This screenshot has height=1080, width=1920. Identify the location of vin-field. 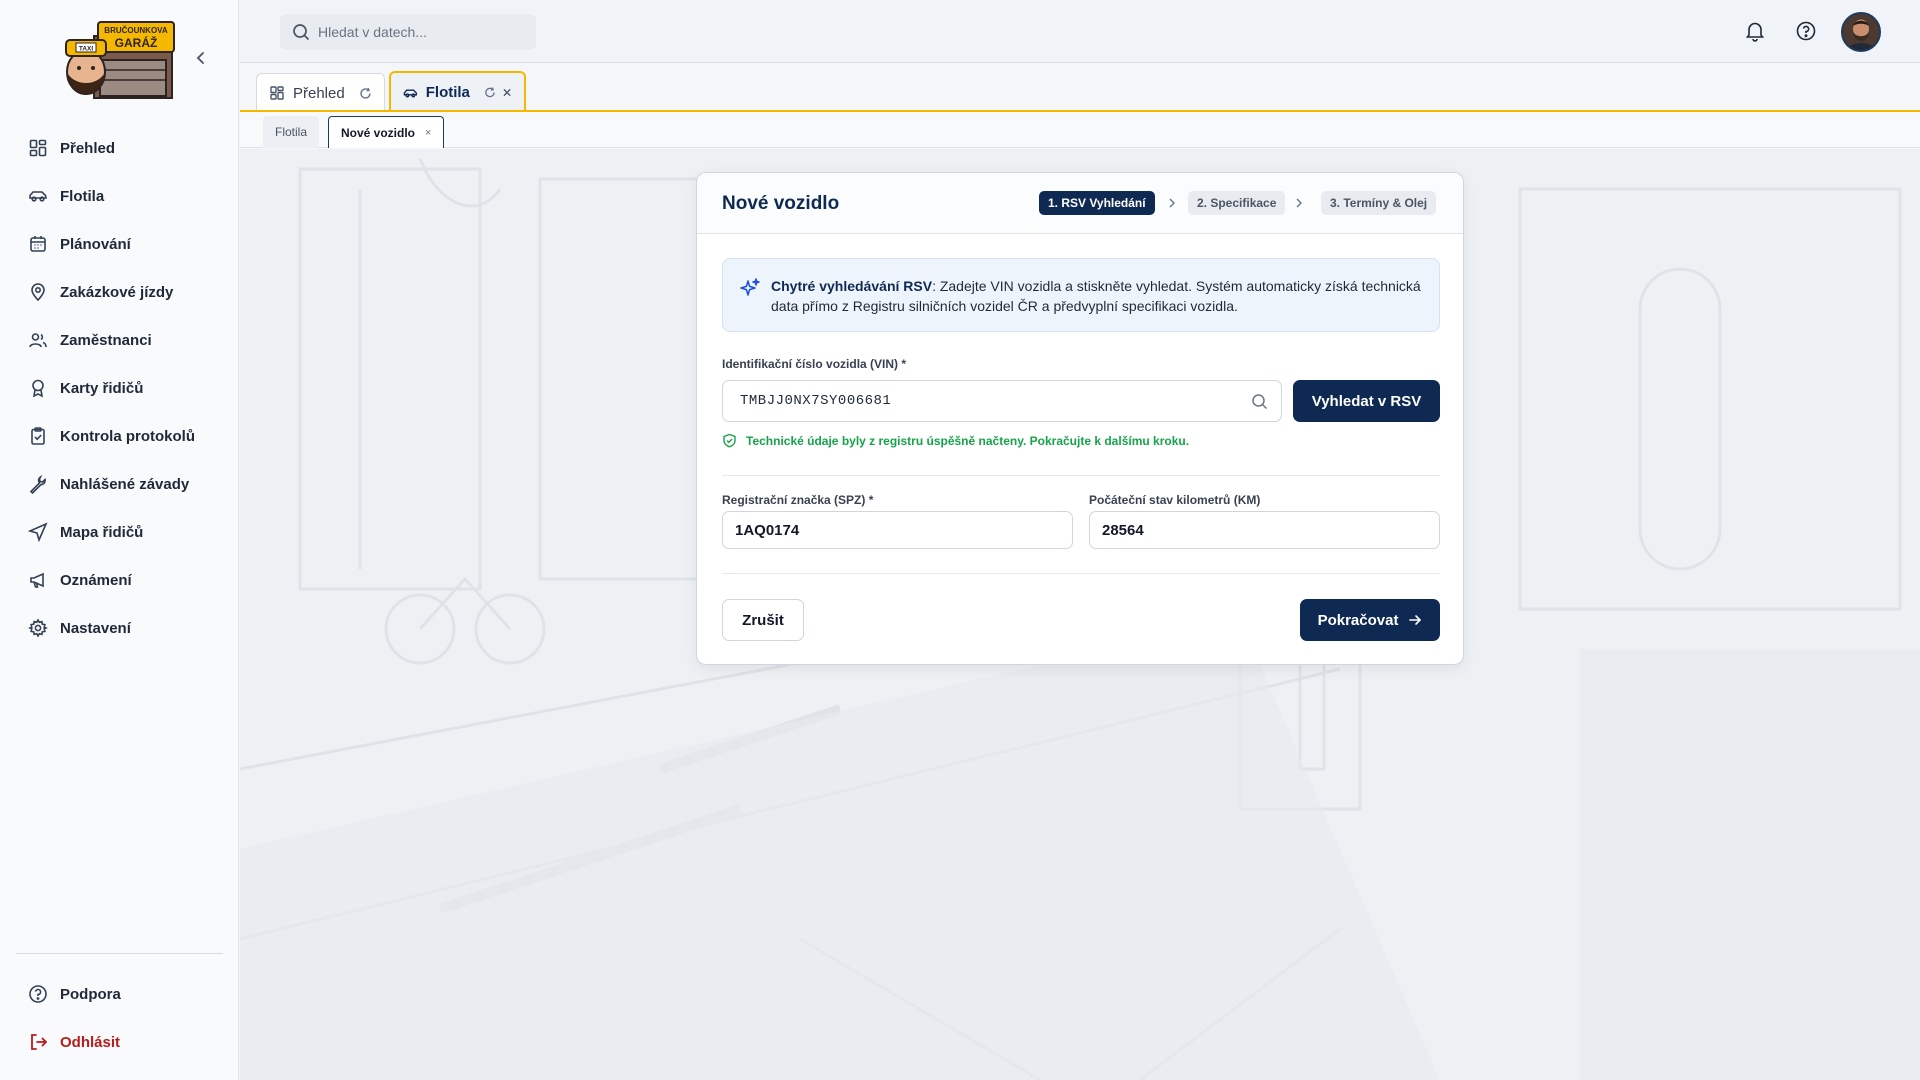
(1002, 401).